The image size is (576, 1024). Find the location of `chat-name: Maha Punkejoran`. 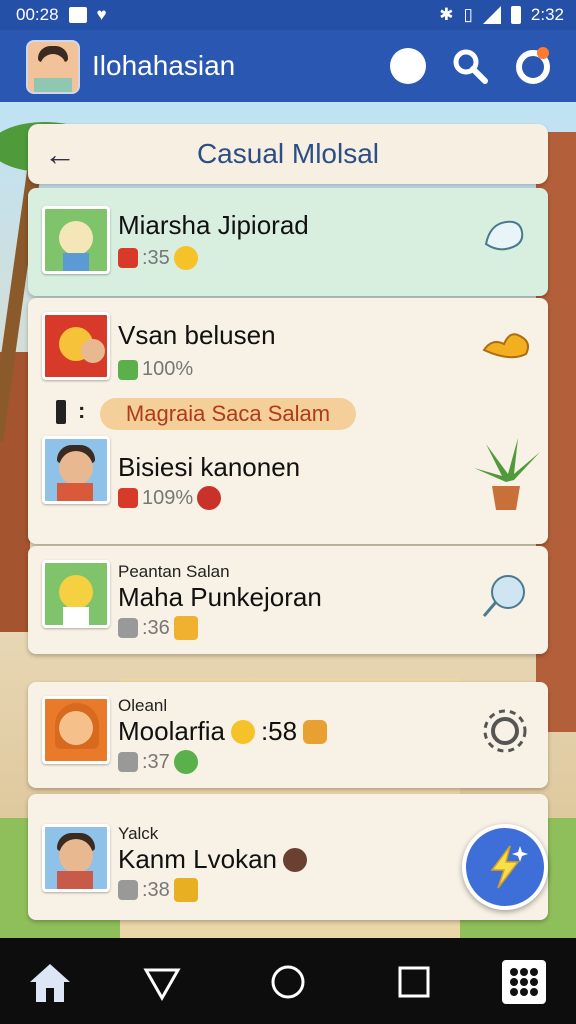

chat-name: Maha Punkejoran is located at coordinates (220, 597).